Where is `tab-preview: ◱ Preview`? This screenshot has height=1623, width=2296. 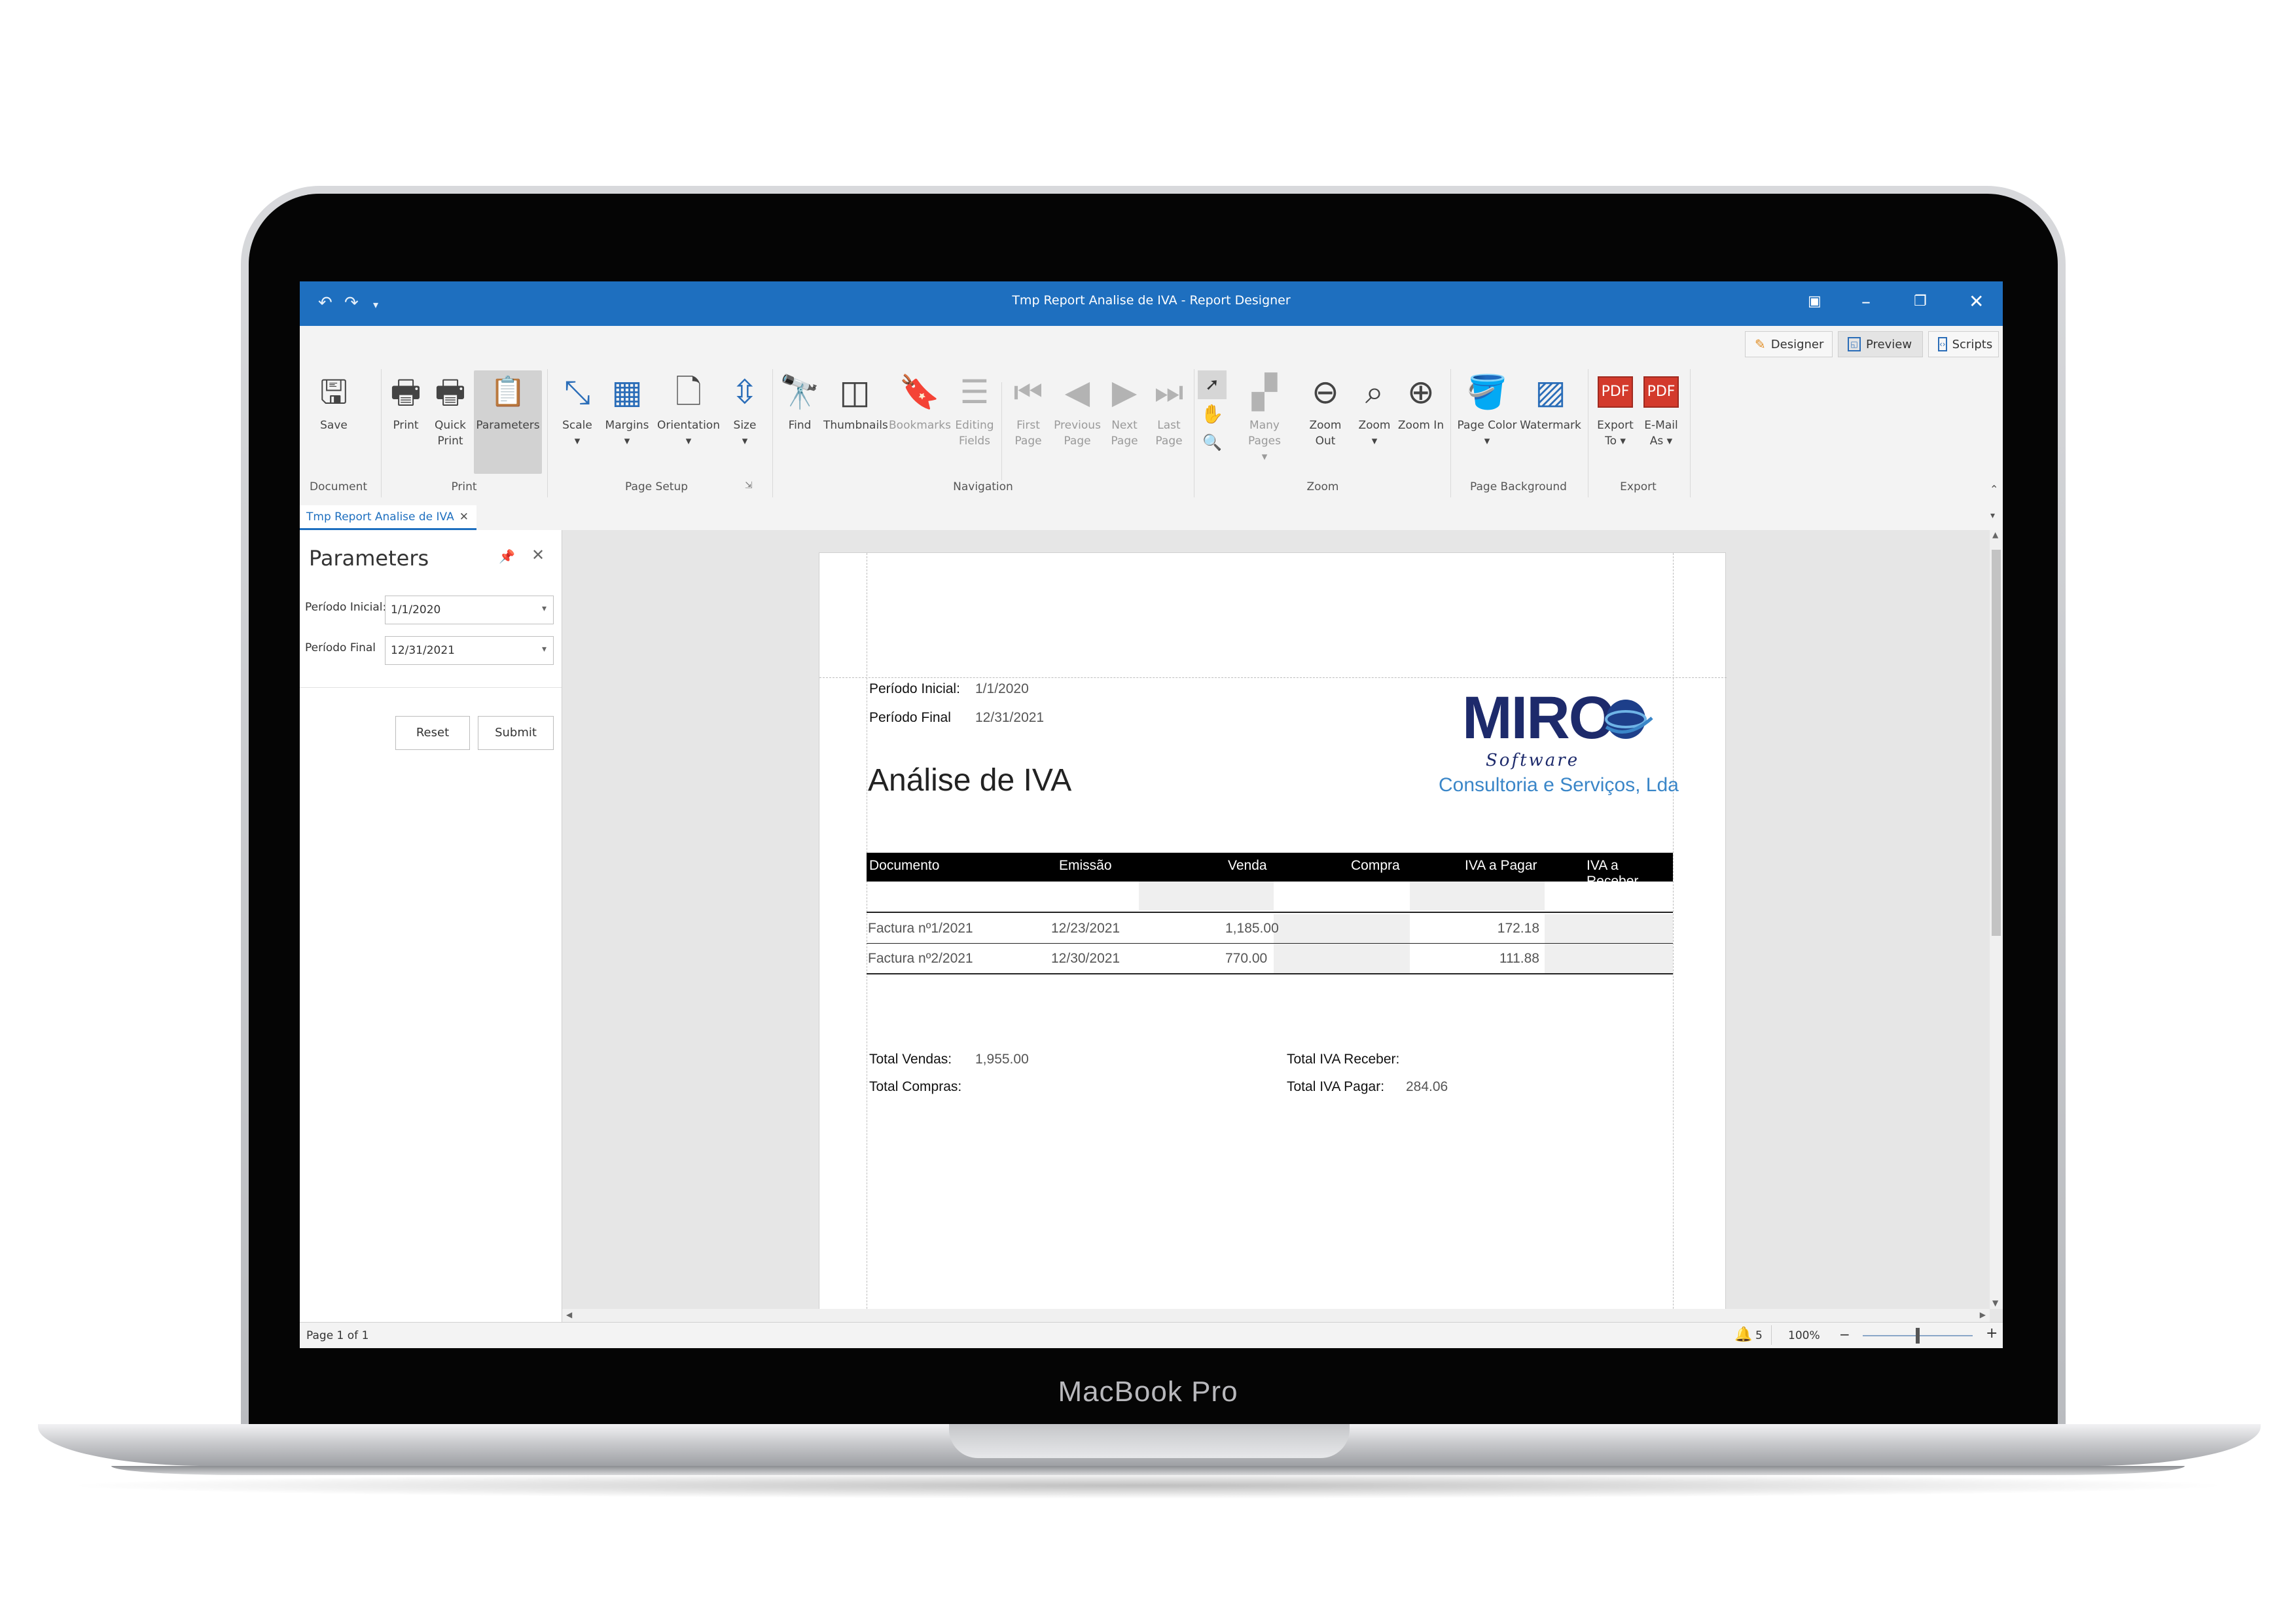
tab-preview: ◱ Preview is located at coordinates (1881, 344).